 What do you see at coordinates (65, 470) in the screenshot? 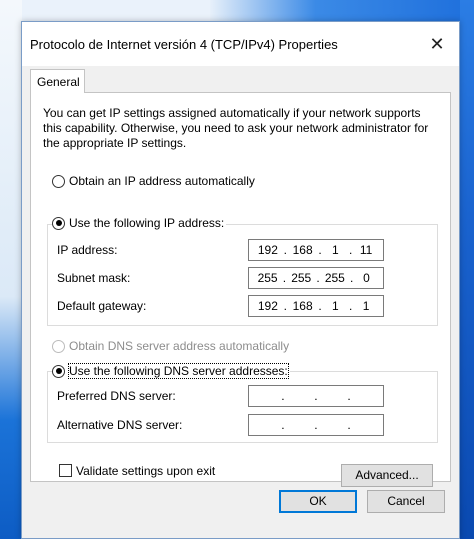
I see `validate-checkbox` at bounding box center [65, 470].